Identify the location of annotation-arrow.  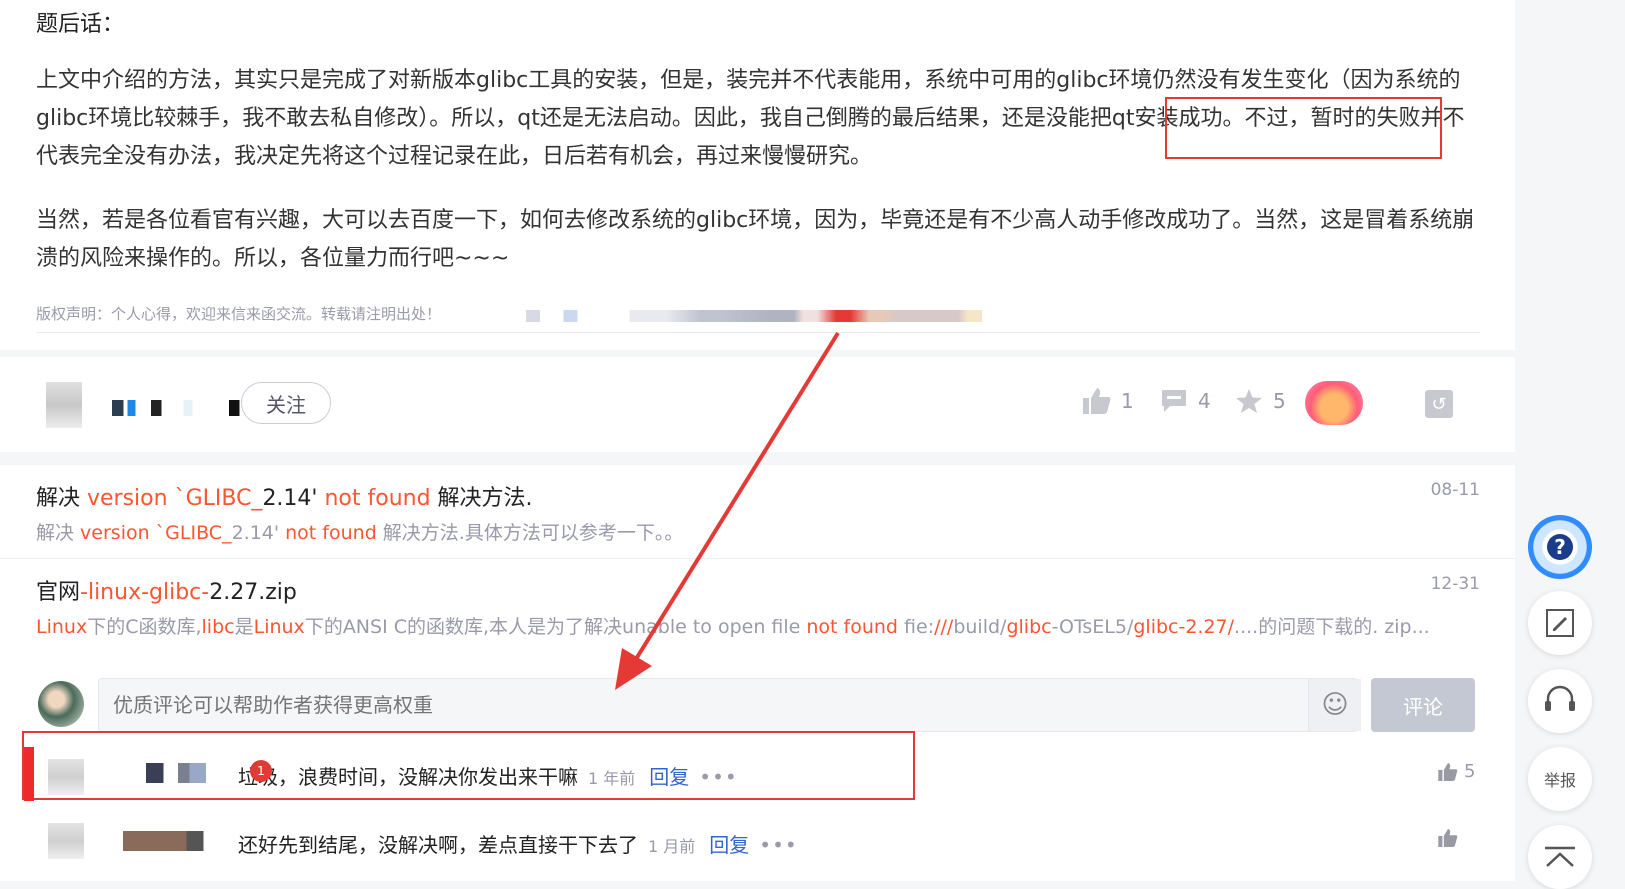
(727, 510).